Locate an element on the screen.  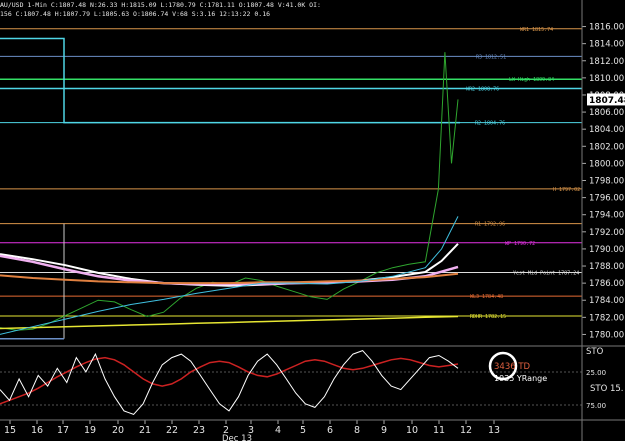
price-tick-label: 1812.00 is located at coordinates (606, 62).